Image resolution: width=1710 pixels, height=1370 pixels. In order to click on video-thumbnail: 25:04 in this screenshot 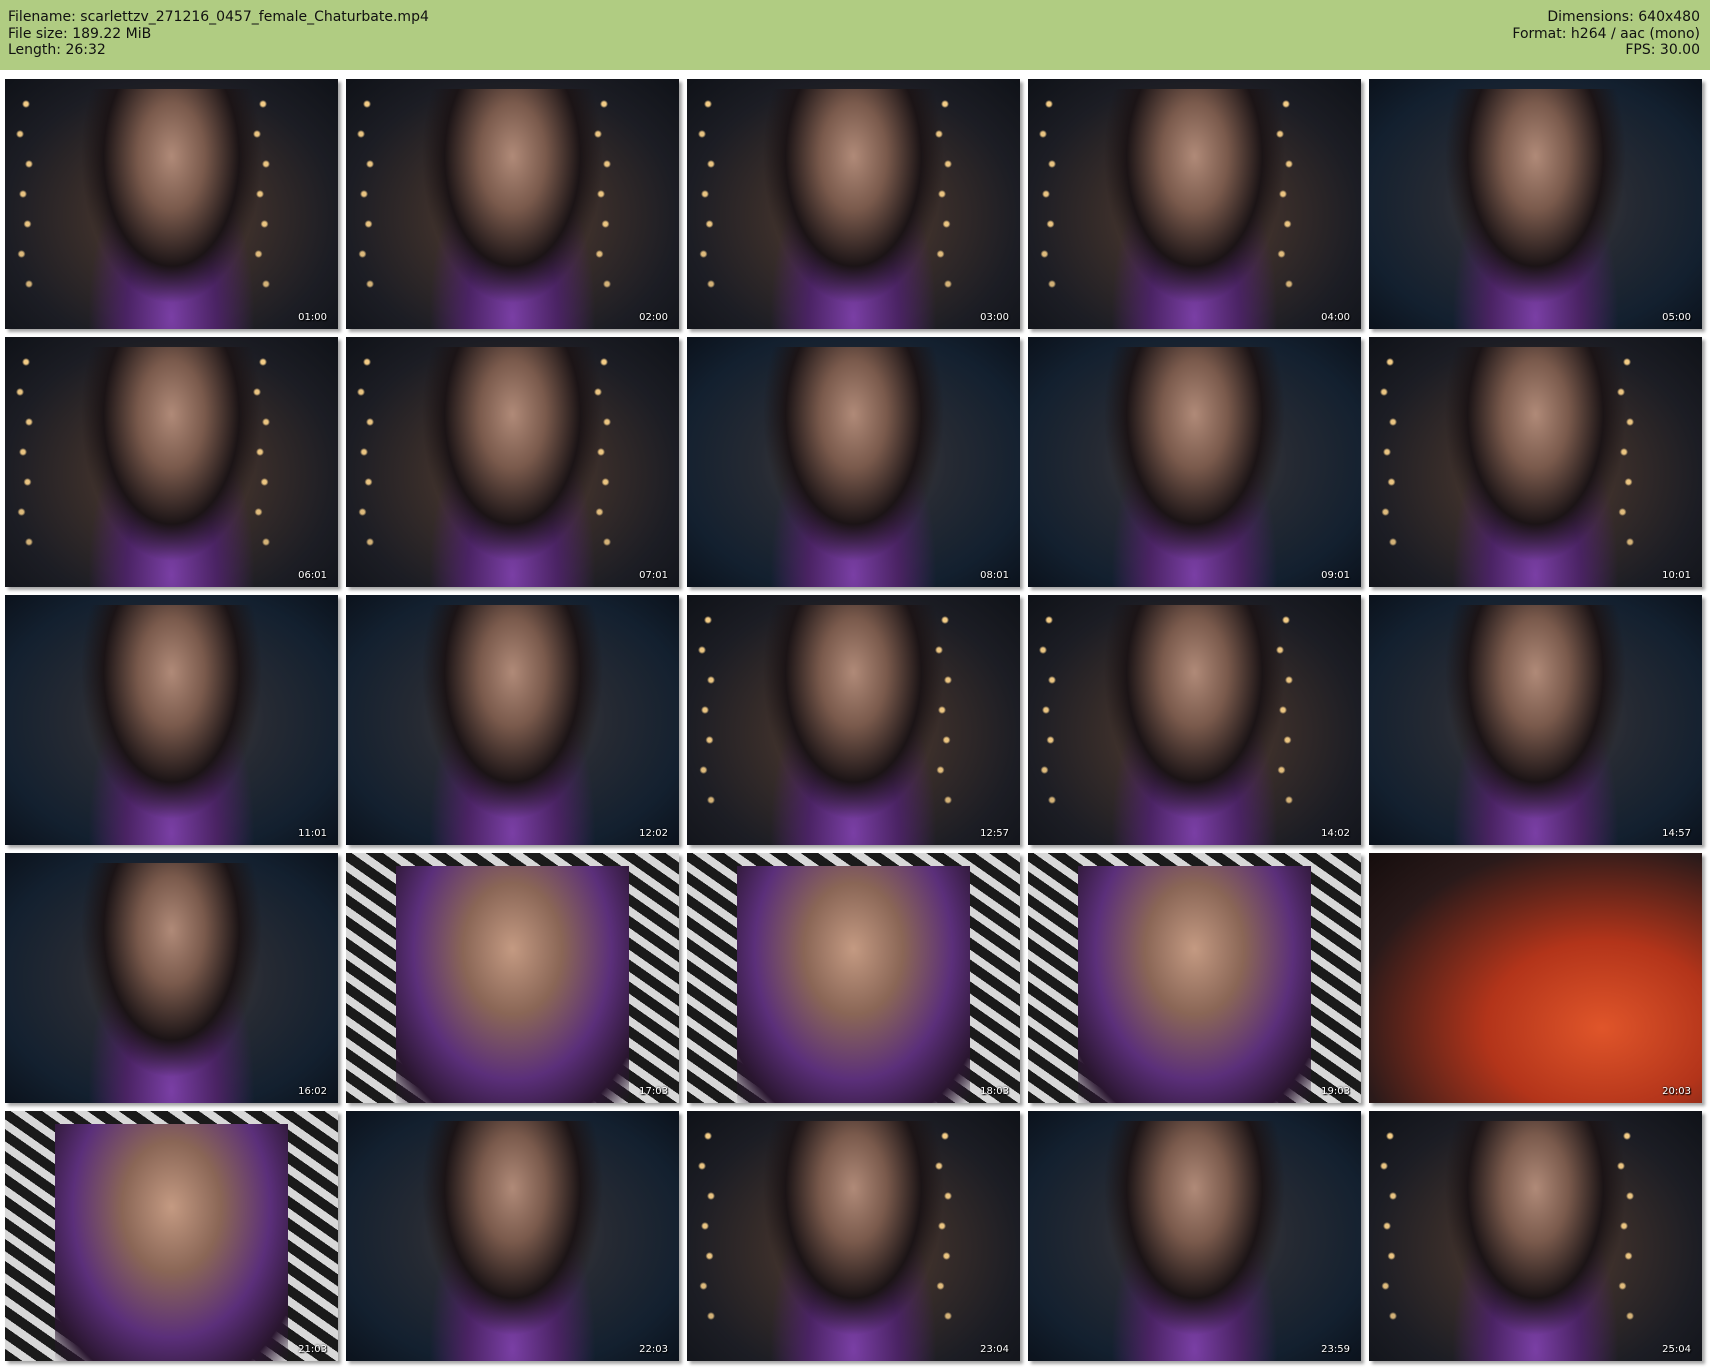, I will do `click(1535, 1236)`.